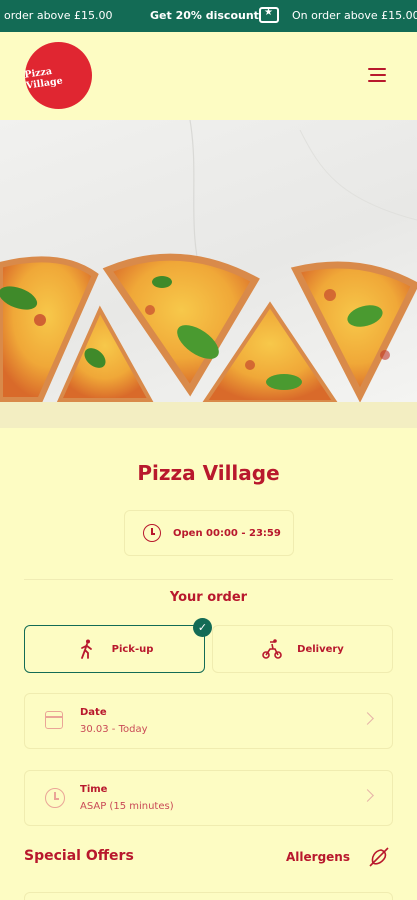  What do you see at coordinates (227, 533) in the screenshot?
I see `opening-hours-text: Open 00:00 - 23:59` at bounding box center [227, 533].